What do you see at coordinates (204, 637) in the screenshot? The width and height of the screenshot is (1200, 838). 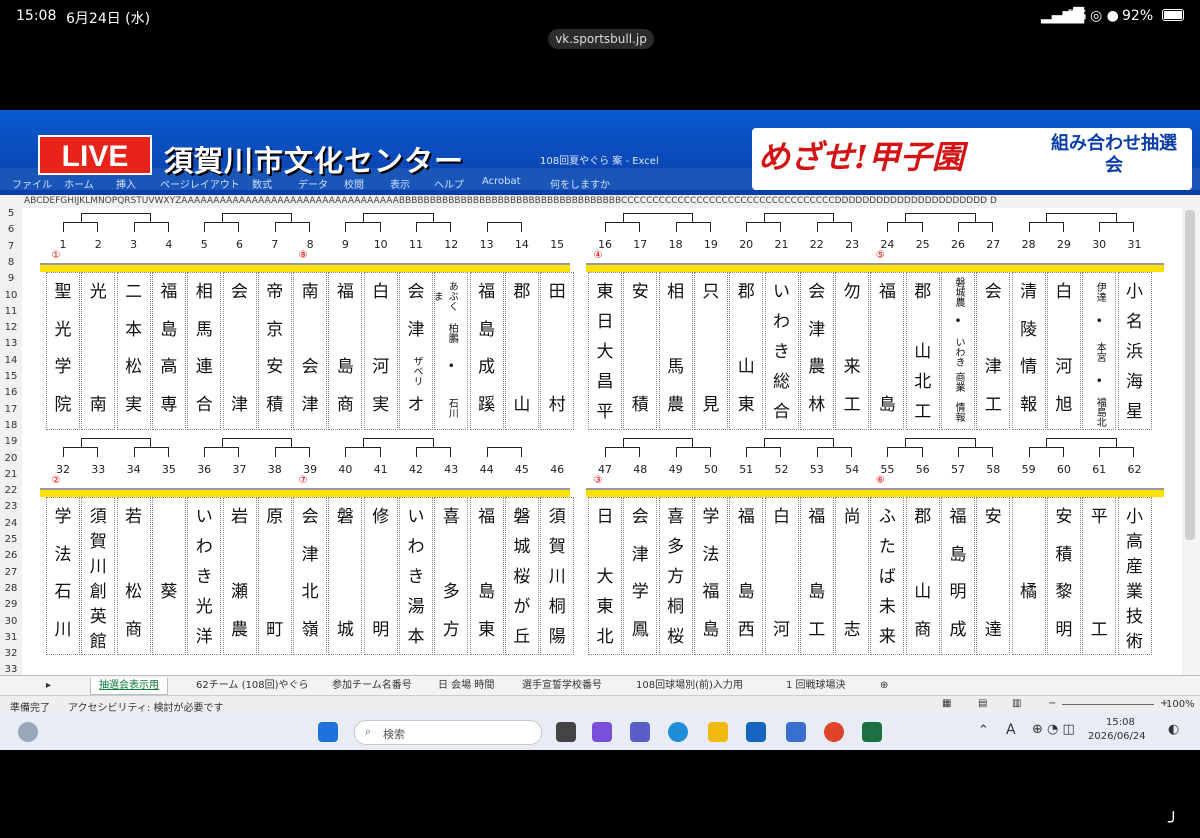 I see `team-char: 洋` at bounding box center [204, 637].